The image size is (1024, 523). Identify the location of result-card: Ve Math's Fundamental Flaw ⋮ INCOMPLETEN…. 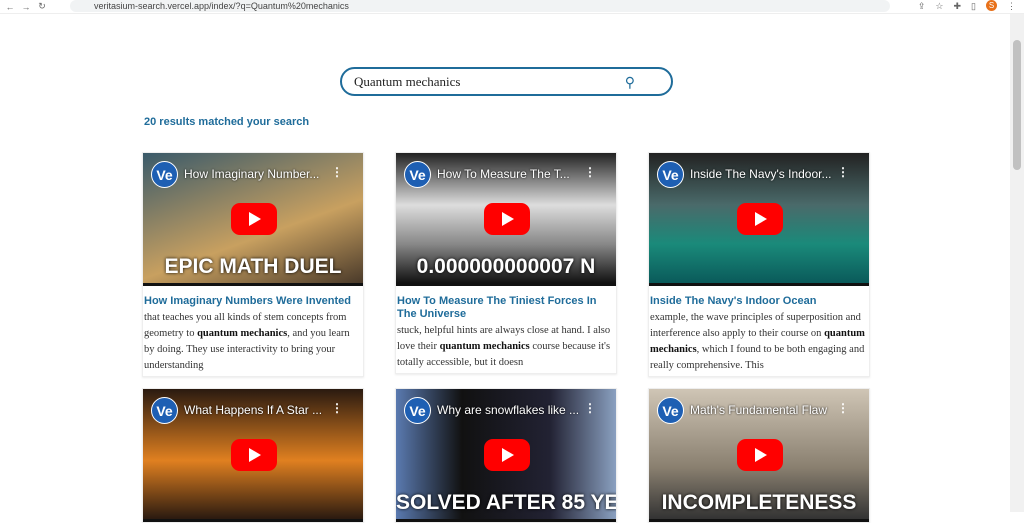
(759, 455).